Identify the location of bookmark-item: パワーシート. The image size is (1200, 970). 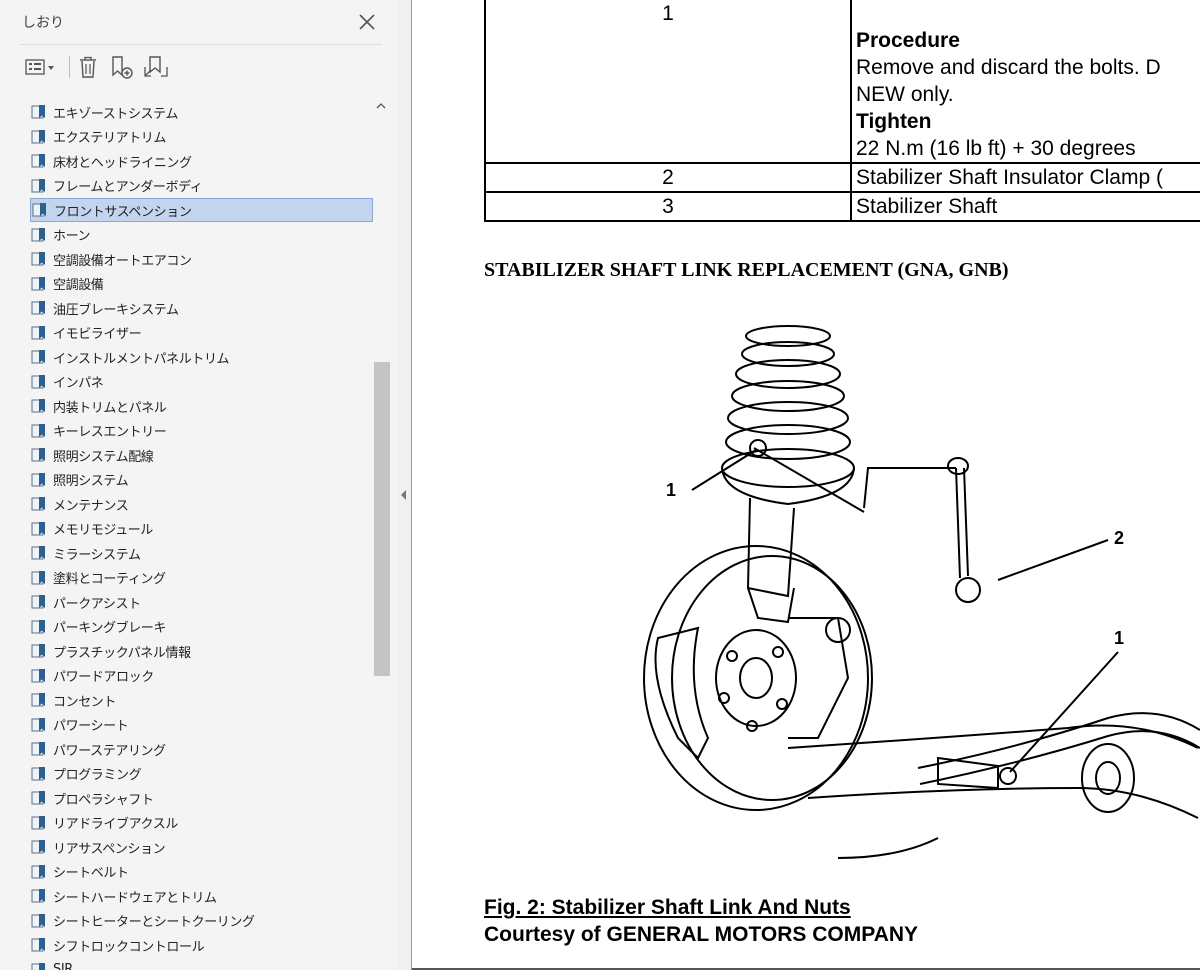
(202, 725).